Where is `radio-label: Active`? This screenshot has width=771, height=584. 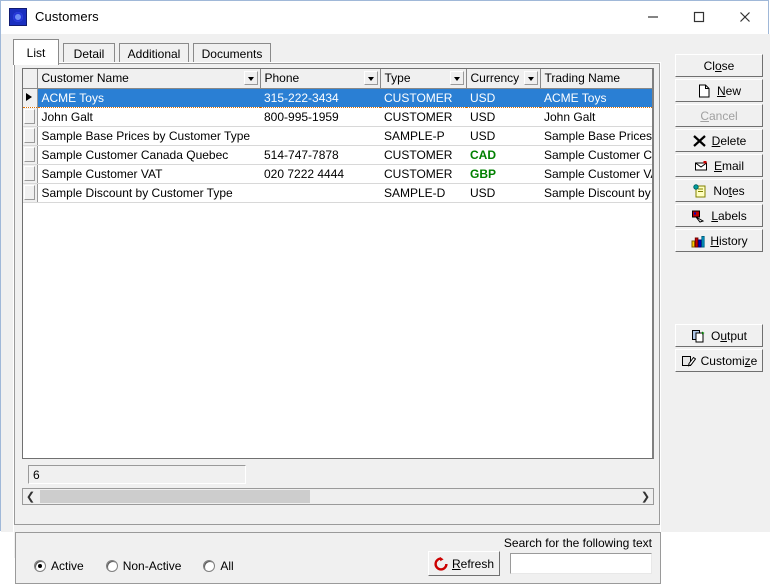 radio-label: Active is located at coordinates (67, 566).